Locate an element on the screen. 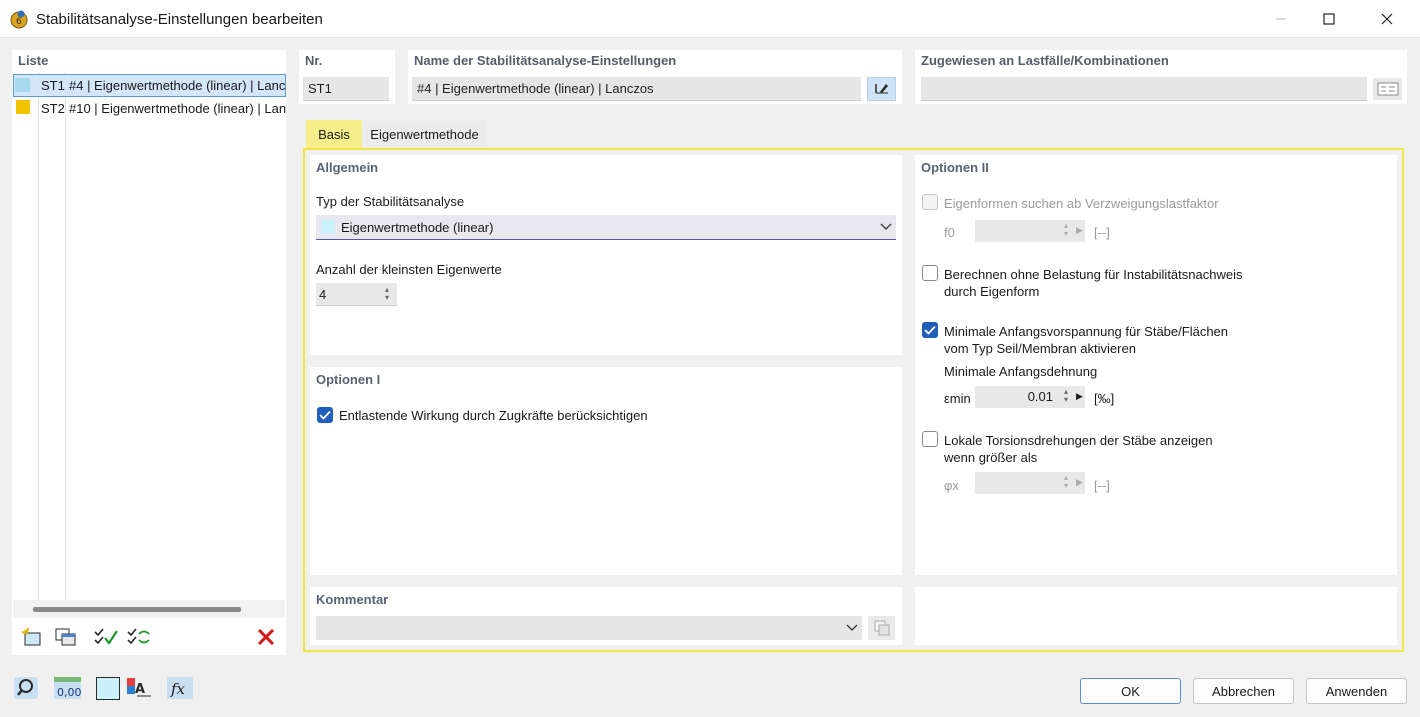  copy-item-icon is located at coordinates (66, 637).